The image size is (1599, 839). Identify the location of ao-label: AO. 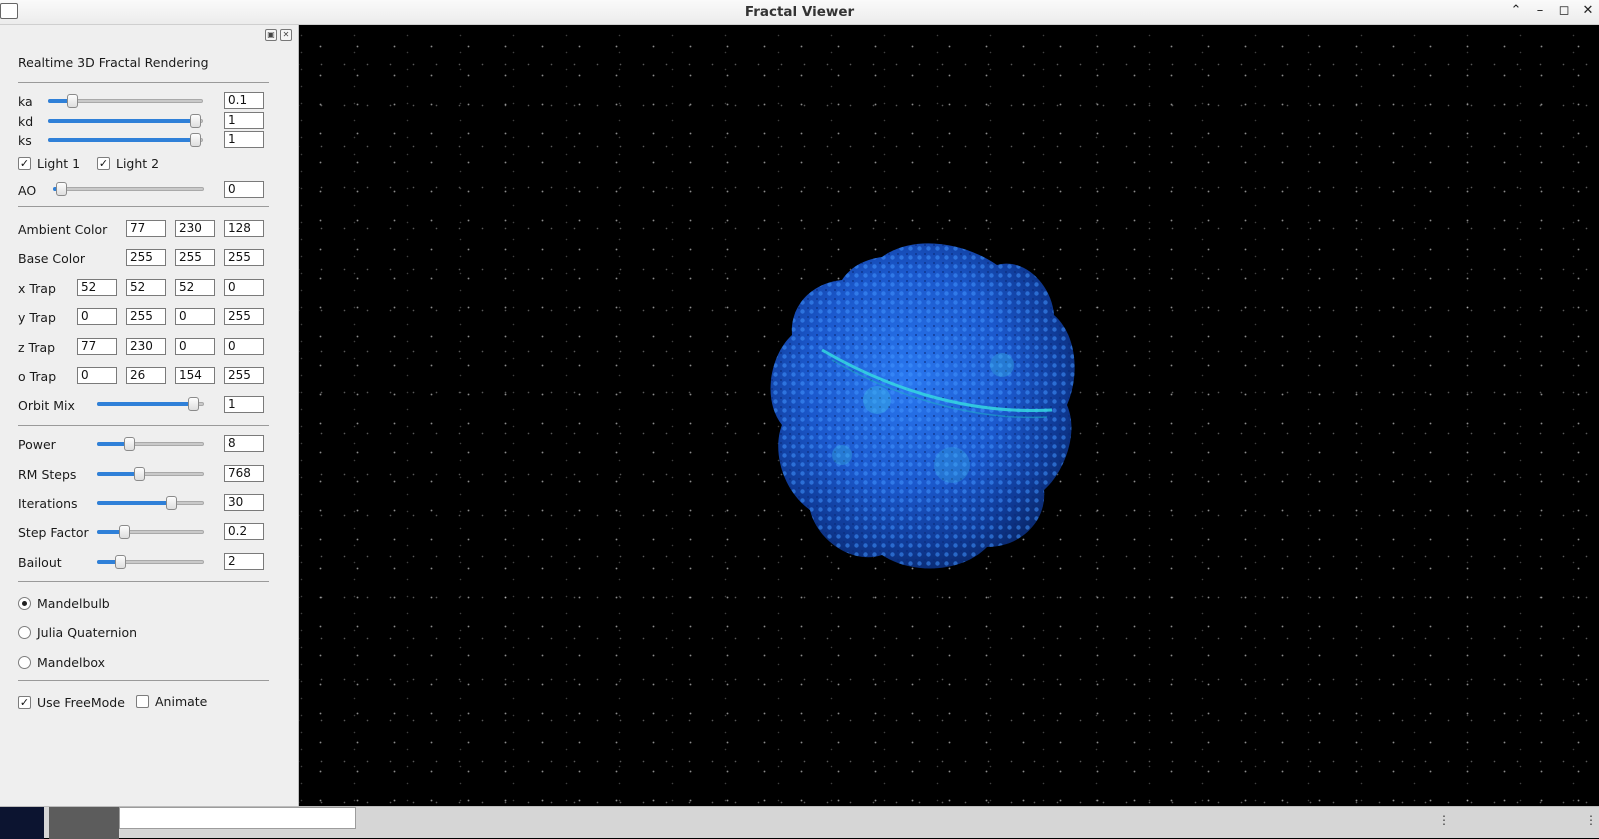
(27, 190).